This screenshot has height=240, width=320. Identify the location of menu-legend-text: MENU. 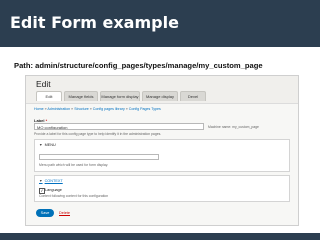
(50, 145).